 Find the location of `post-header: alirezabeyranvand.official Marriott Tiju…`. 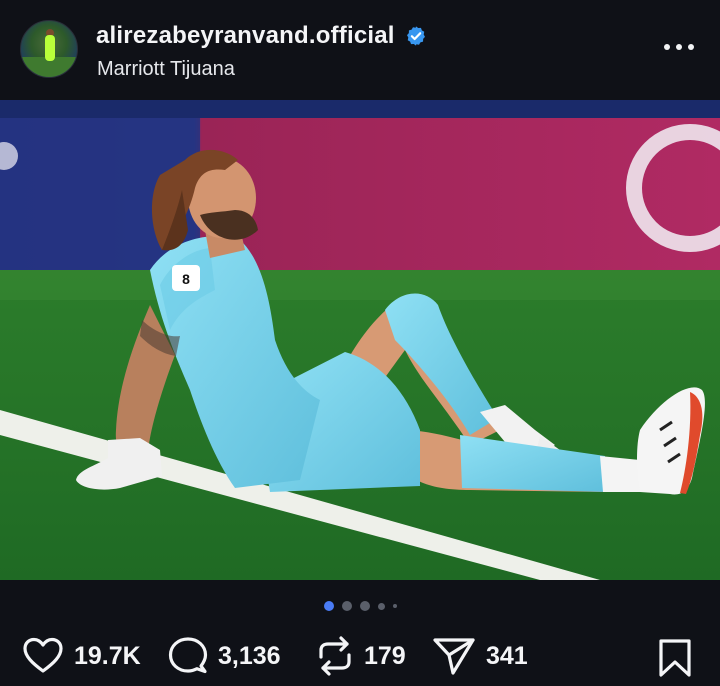

post-header: alirezabeyranvand.official Marriott Tiju… is located at coordinates (360, 50).